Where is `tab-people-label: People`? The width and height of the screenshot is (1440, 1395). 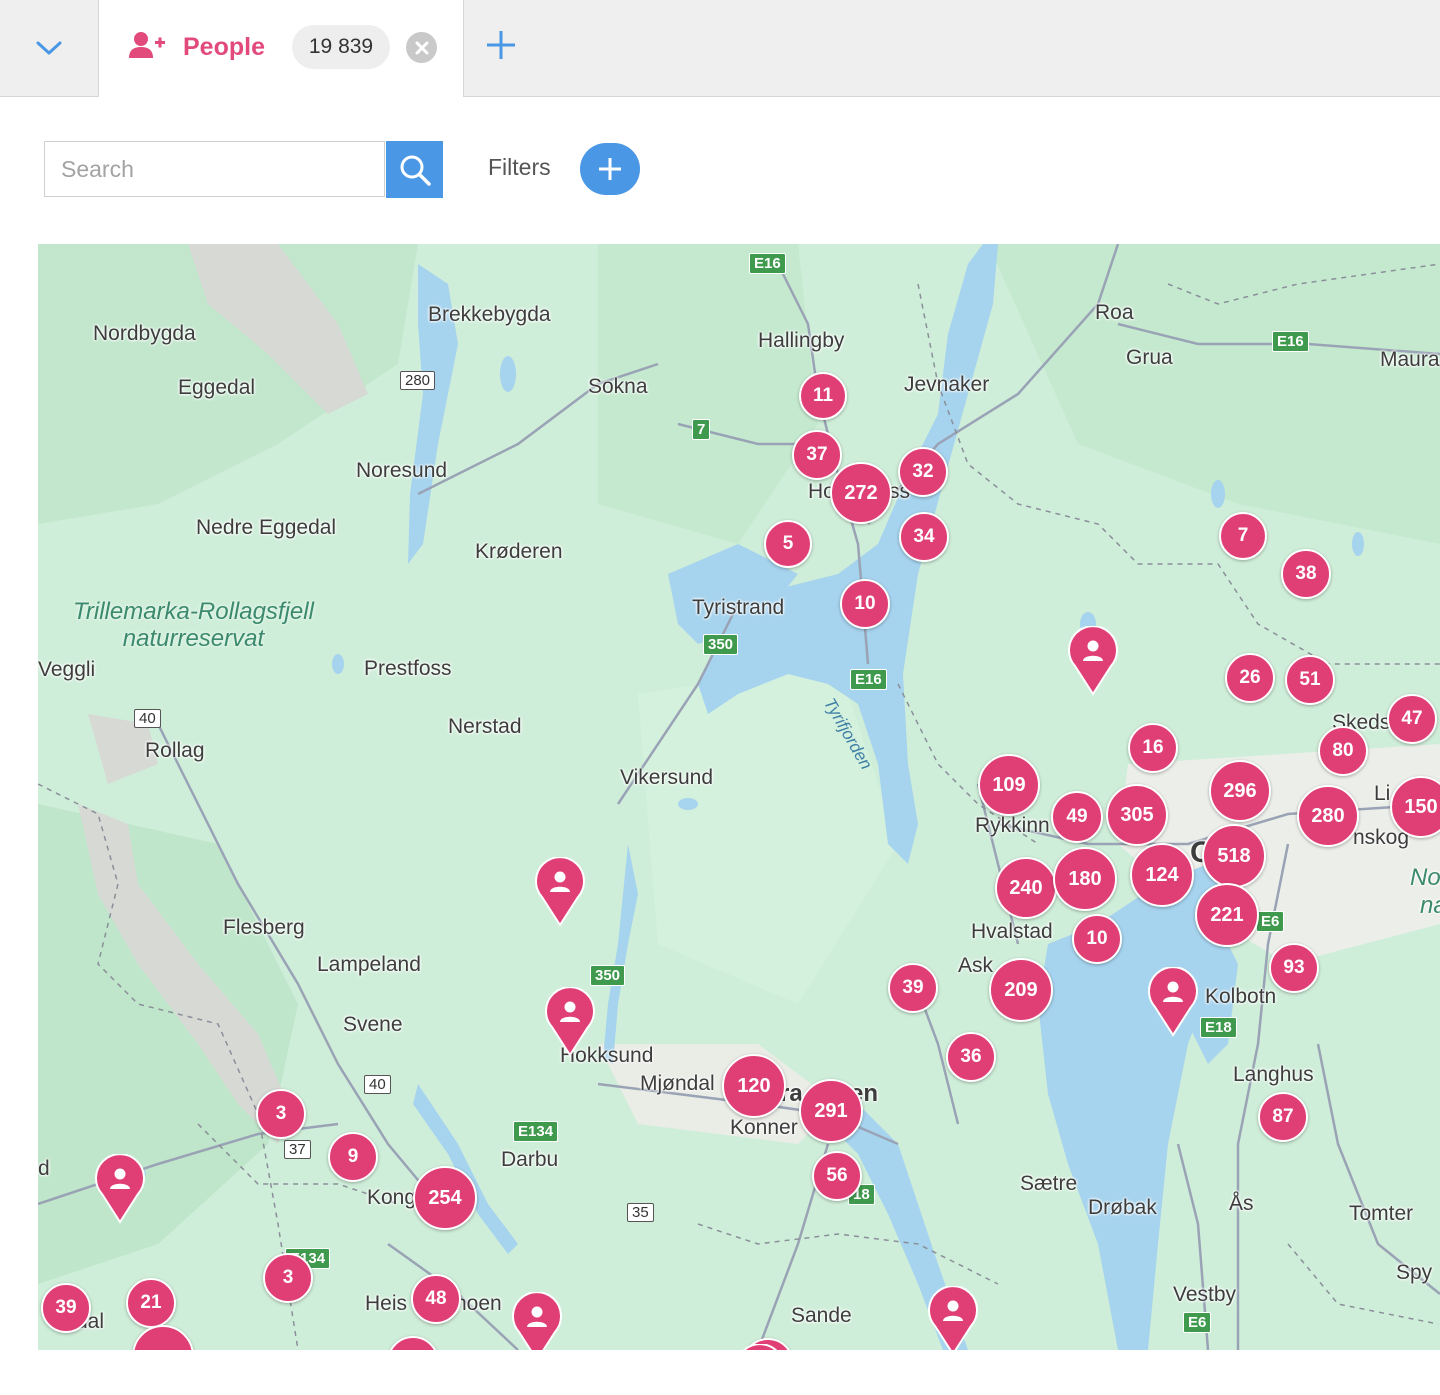
tab-people-label: People is located at coordinates (224, 47).